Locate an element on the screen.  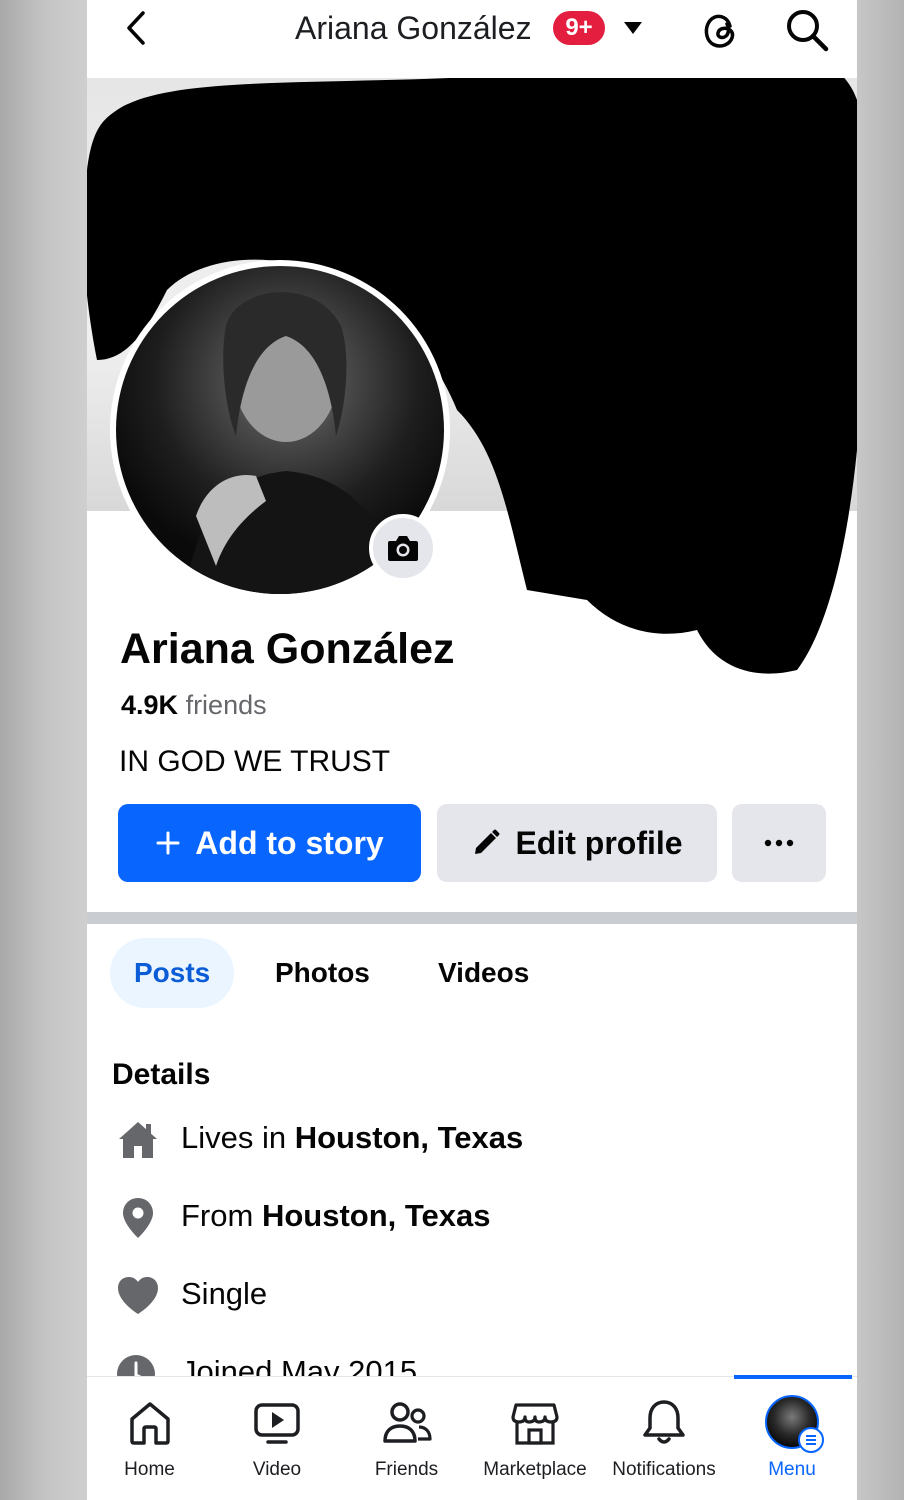
more-dots-icon is located at coordinates (779, 843).